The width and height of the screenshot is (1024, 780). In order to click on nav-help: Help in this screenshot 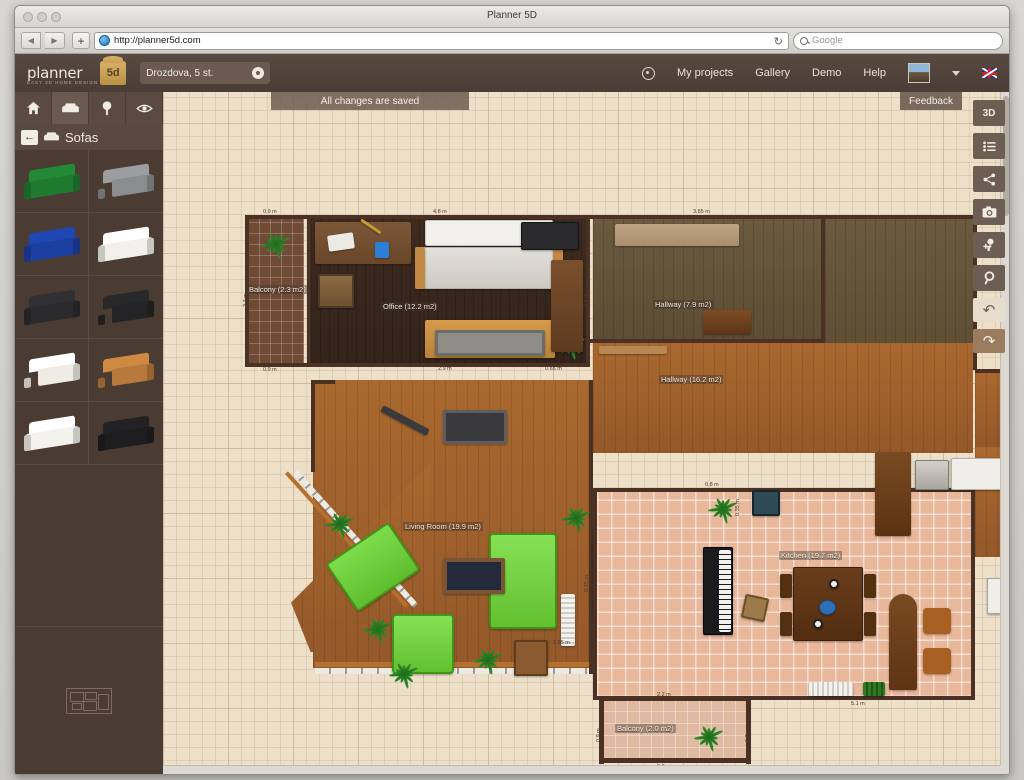, I will do `click(874, 73)`.